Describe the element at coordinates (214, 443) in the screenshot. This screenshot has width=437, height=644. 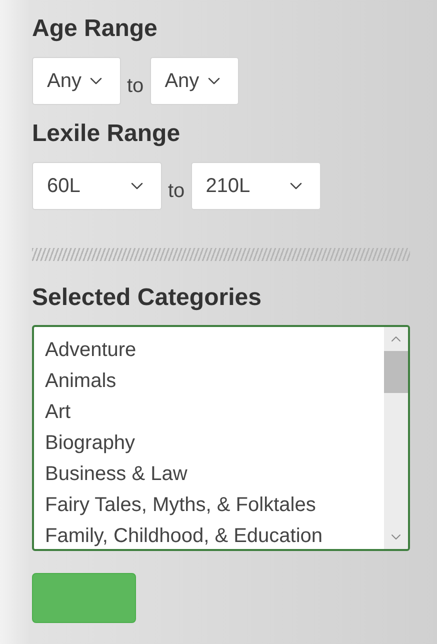
I see `category-option: Biography` at that location.